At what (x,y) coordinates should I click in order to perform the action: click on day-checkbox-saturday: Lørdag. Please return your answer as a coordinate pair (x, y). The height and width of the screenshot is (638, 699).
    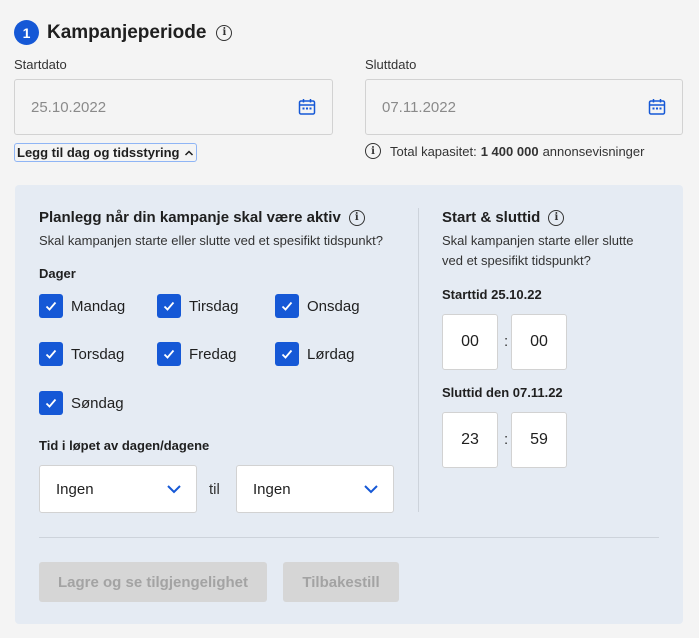
    Looking at the image, I should click on (315, 354).